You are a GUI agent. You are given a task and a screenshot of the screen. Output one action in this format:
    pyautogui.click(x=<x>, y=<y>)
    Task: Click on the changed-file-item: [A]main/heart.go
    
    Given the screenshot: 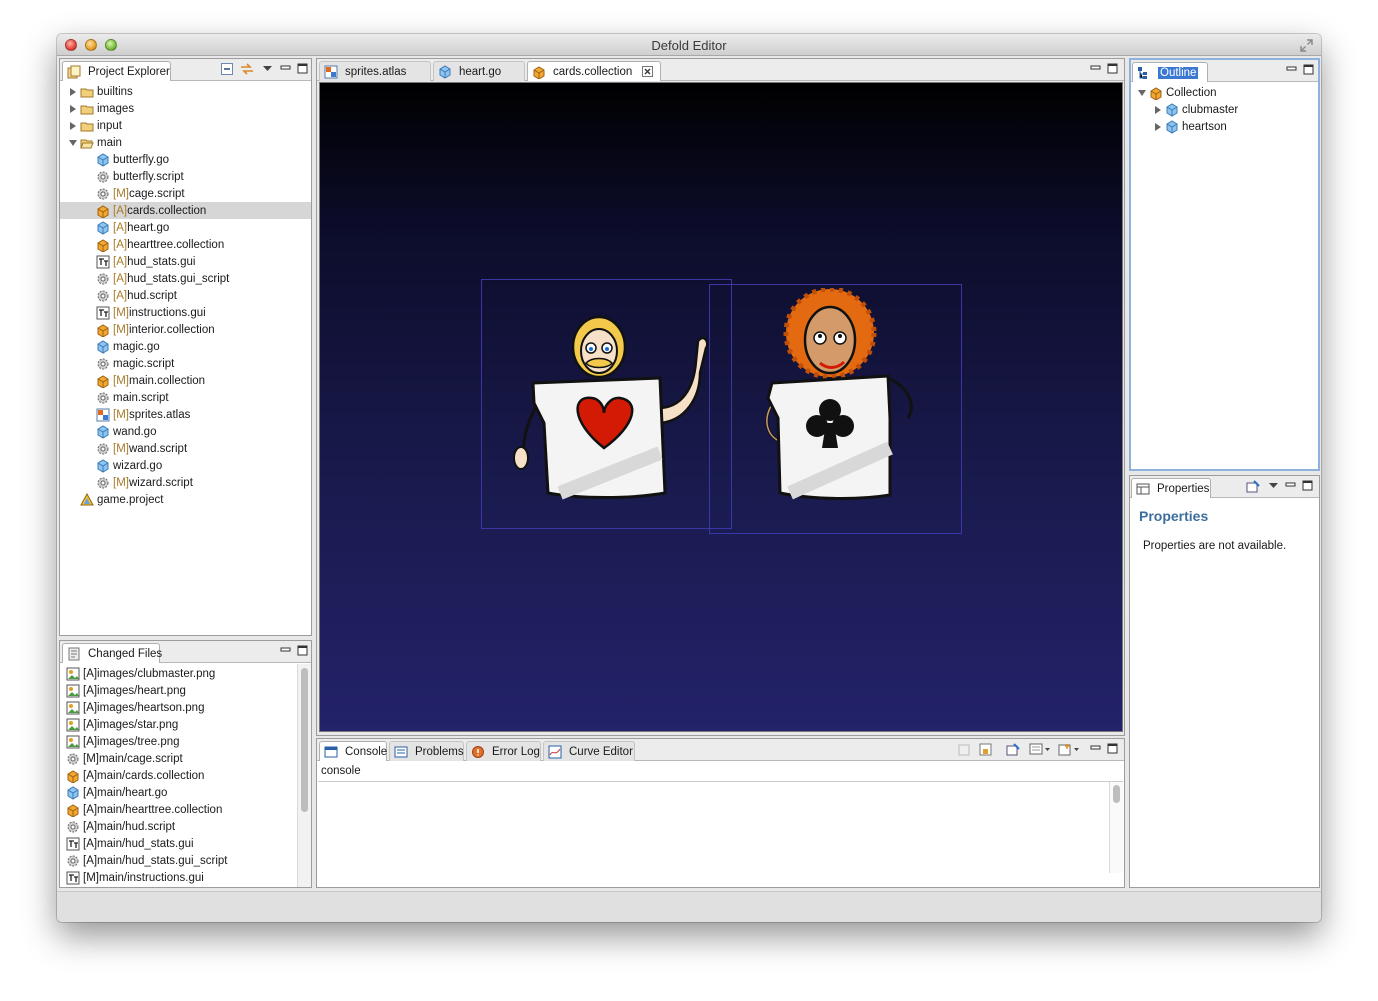 What is the action you would take?
    pyautogui.click(x=178, y=792)
    